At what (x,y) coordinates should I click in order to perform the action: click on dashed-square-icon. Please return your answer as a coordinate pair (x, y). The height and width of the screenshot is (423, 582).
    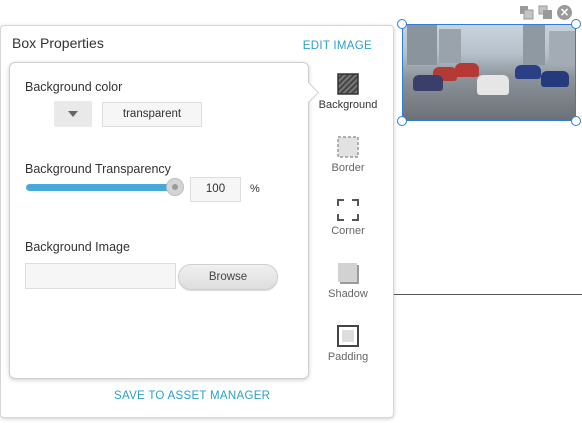
    Looking at the image, I should click on (348, 147).